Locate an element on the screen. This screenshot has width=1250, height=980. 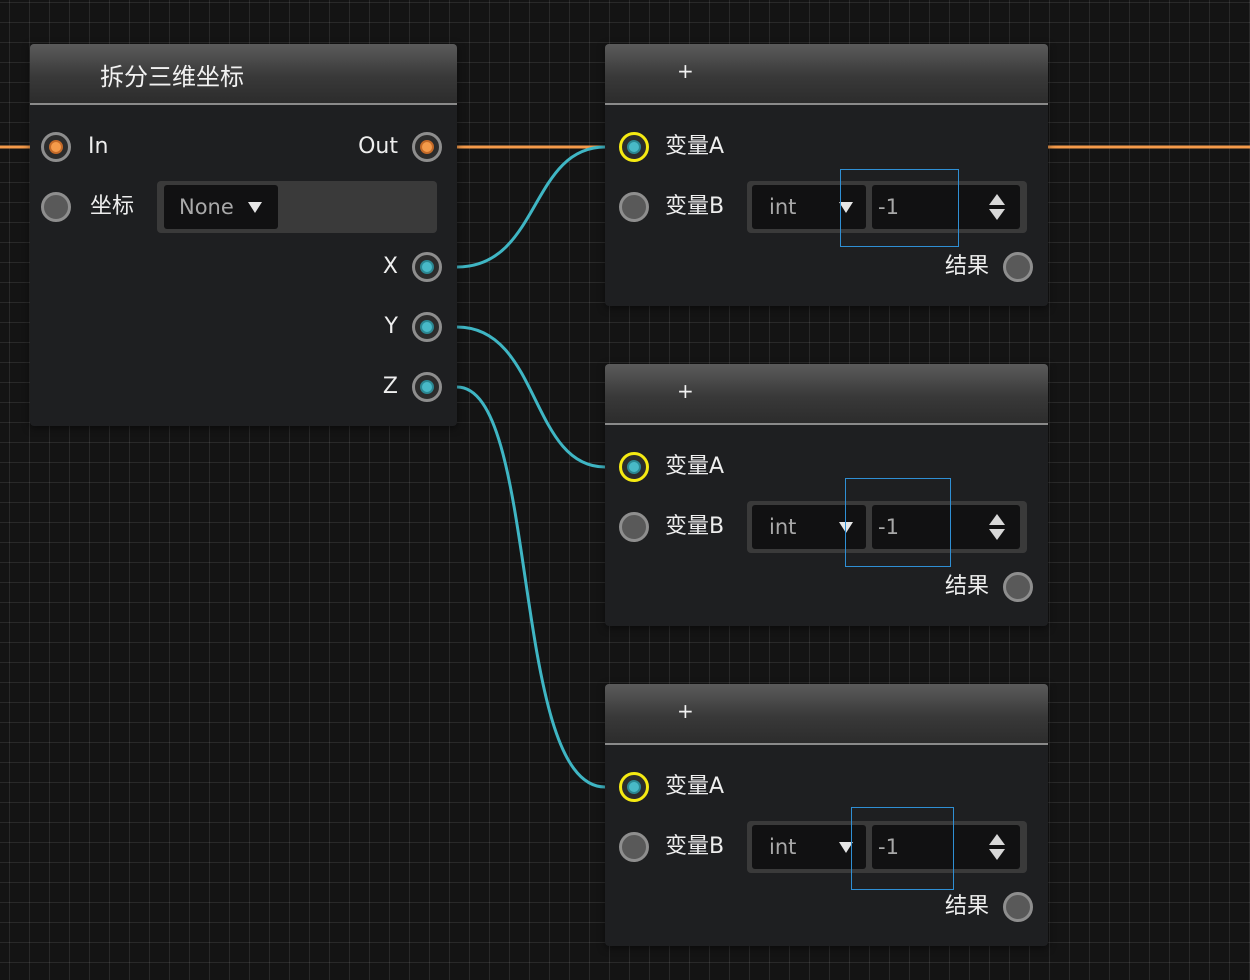
split-vector3-node: 拆分三维坐标 In Out 坐标 None X Y Z is located at coordinates (243, 235).